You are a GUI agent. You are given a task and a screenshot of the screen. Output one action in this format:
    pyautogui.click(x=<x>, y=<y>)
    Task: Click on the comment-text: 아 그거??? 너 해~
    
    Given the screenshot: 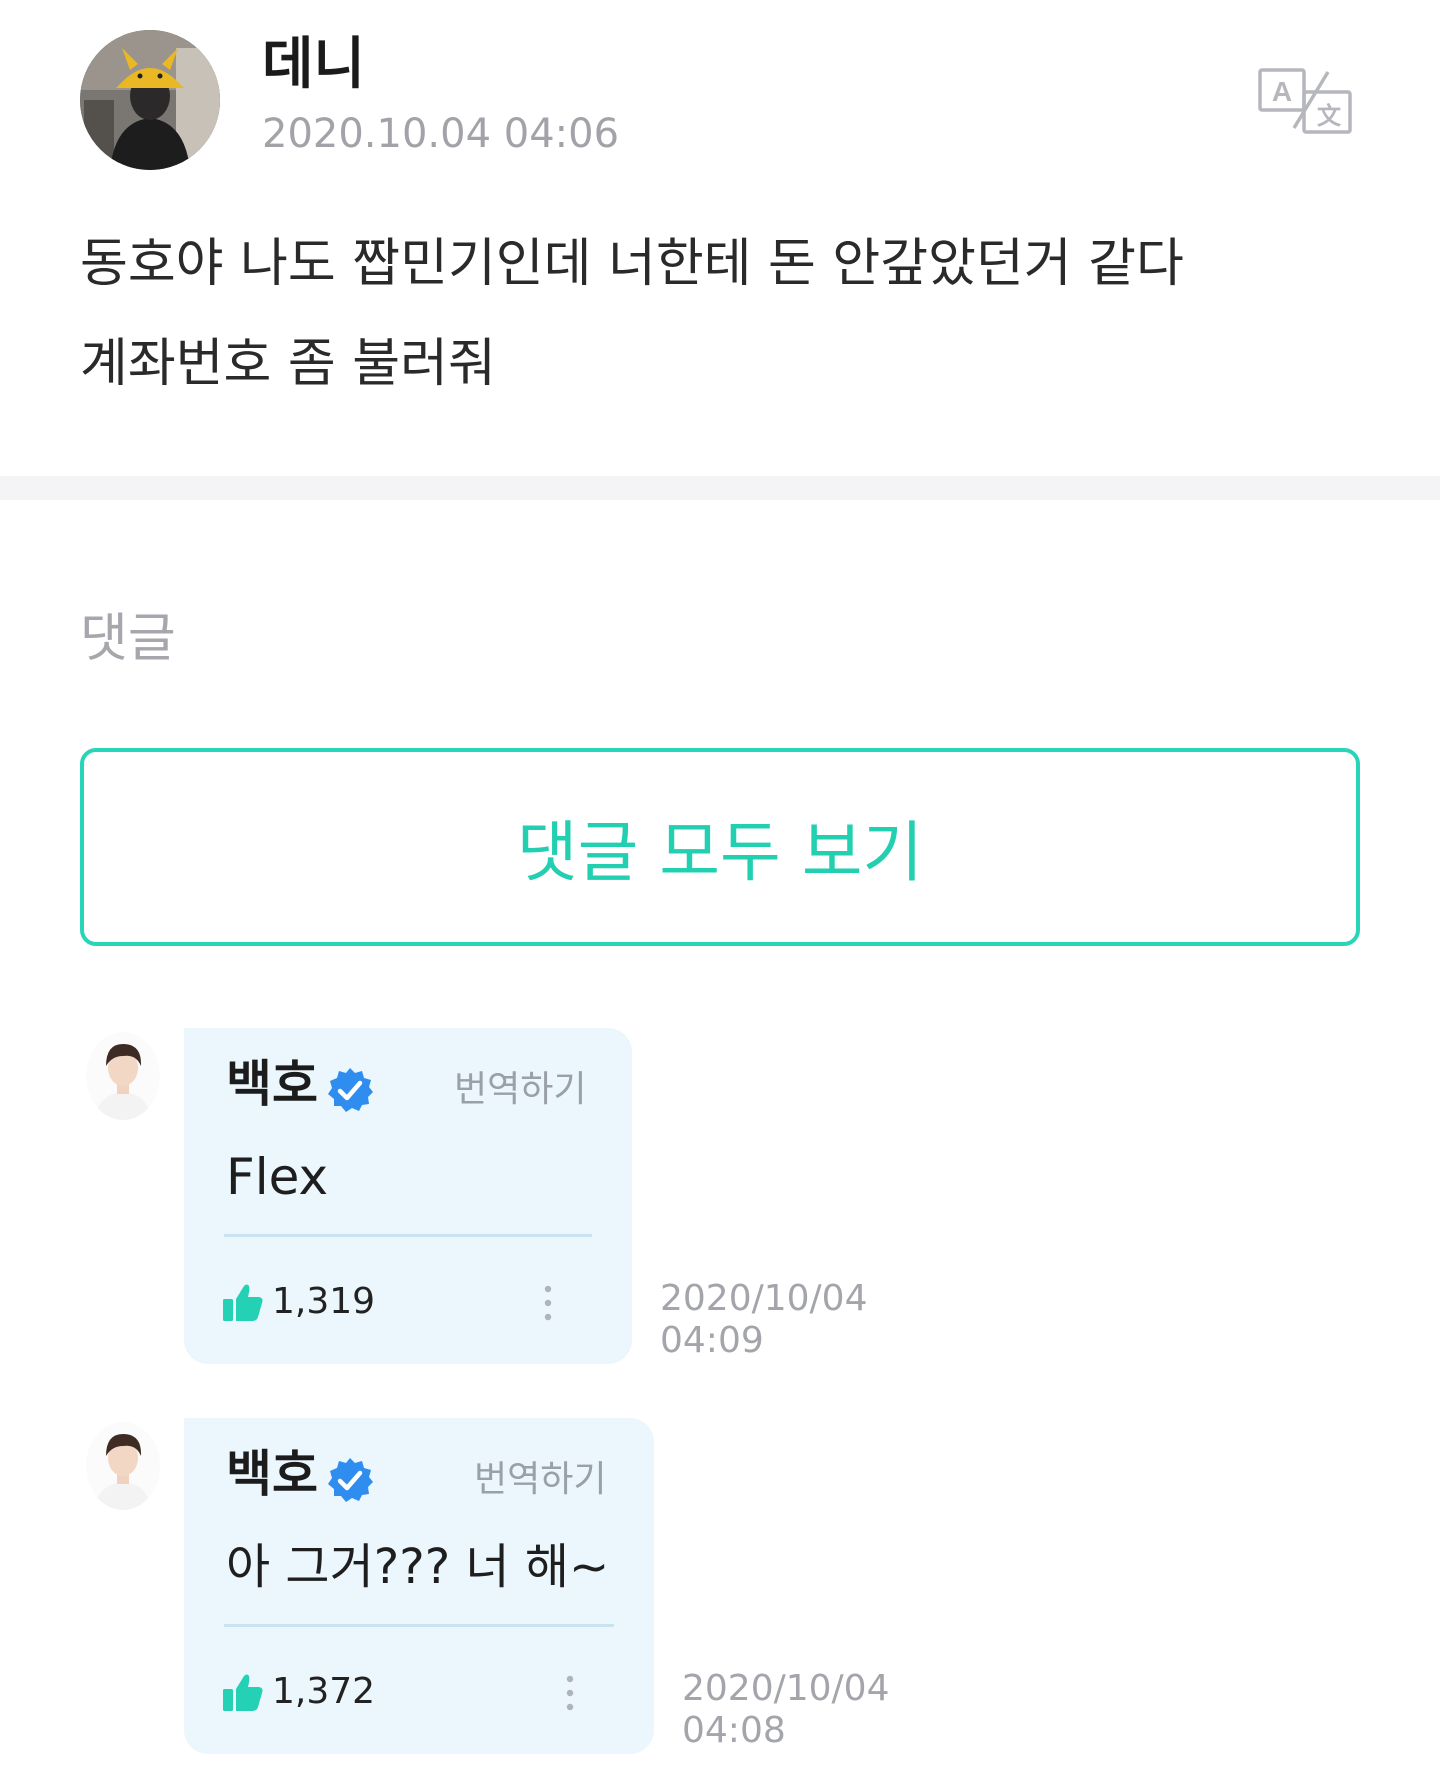 What is the action you would take?
    pyautogui.click(x=418, y=1567)
    